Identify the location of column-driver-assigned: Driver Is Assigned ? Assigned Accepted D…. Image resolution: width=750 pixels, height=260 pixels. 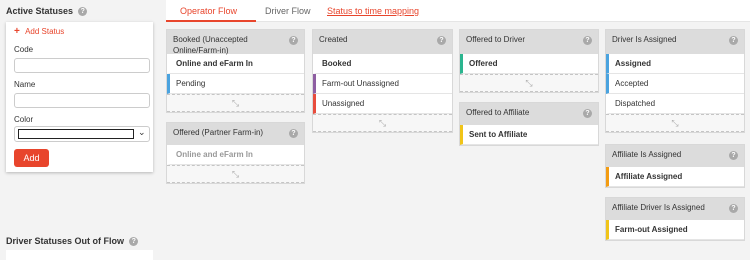
(675, 81).